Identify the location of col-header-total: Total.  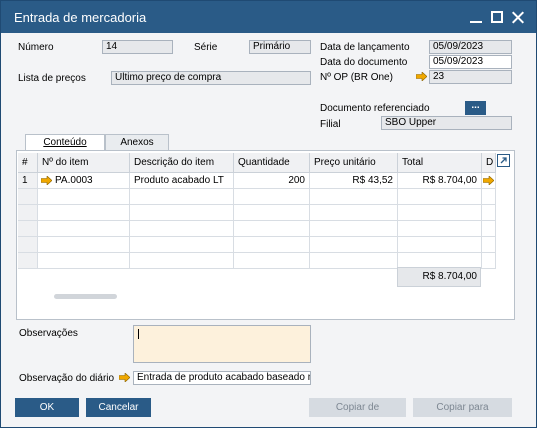
(440, 163).